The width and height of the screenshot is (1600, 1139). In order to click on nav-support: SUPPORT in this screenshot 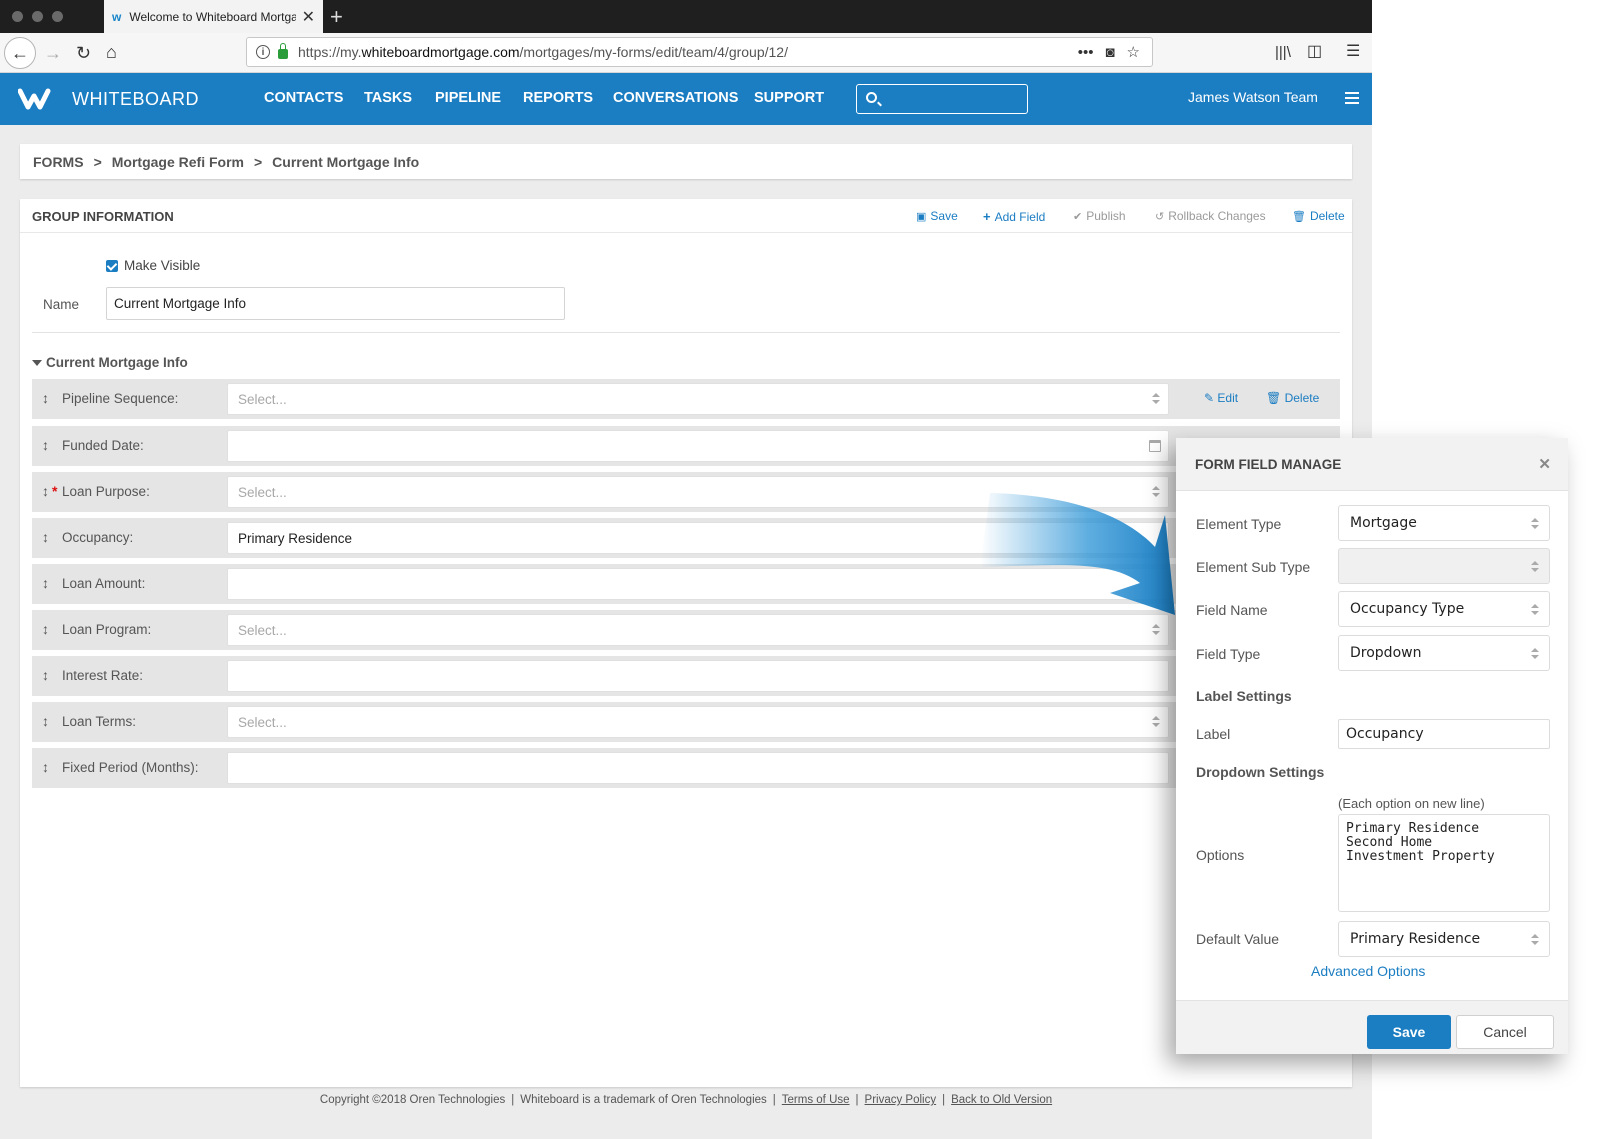, I will do `click(789, 98)`.